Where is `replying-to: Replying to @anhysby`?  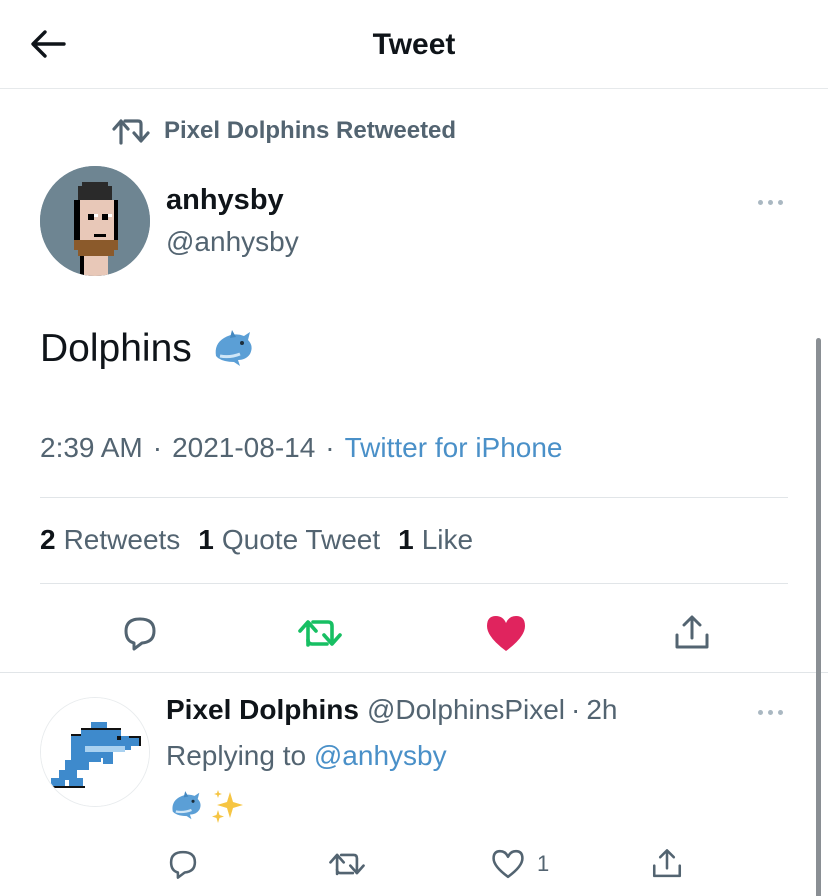 replying-to: Replying to @anhysby is located at coordinates (306, 756).